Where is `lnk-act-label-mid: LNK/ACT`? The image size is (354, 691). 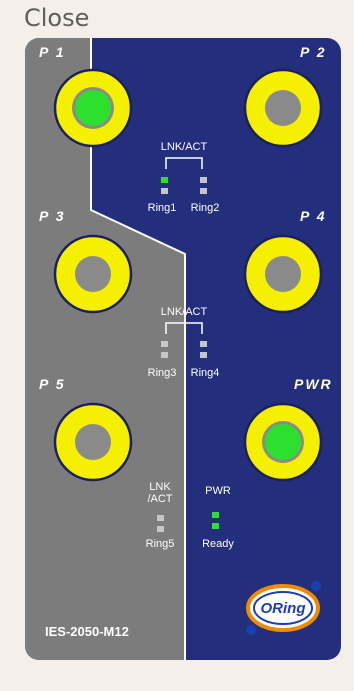 lnk-act-label-mid: LNK/ACT is located at coordinates (184, 312).